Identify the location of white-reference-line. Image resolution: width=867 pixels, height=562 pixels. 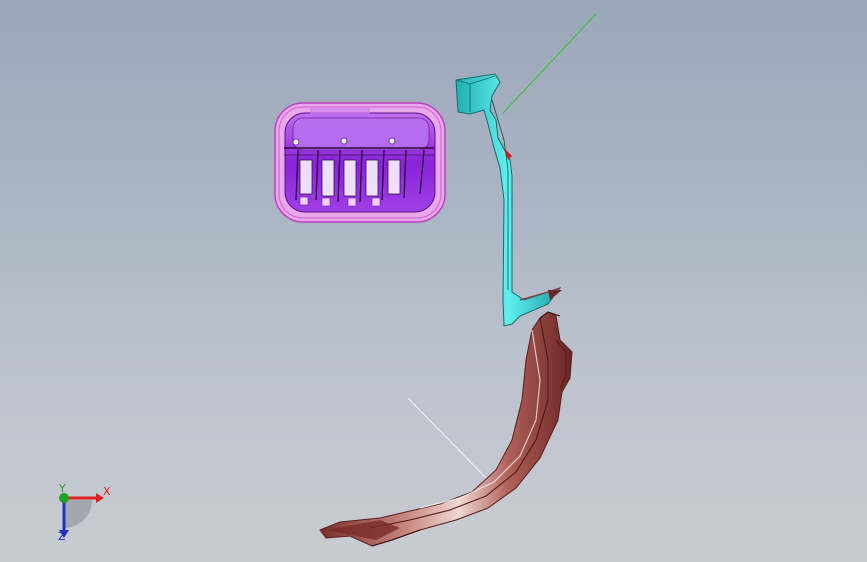
(449, 440).